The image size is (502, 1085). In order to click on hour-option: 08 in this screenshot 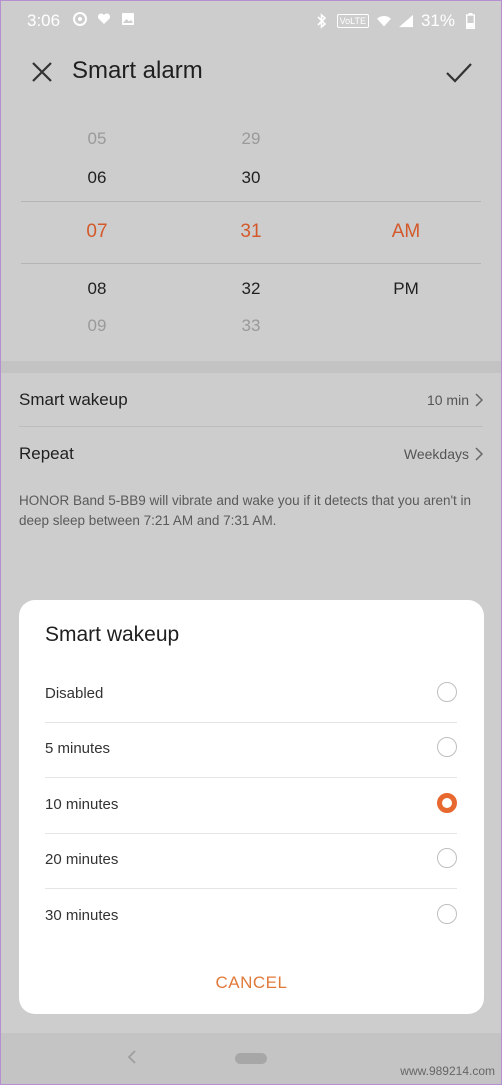, I will do `click(97, 289)`.